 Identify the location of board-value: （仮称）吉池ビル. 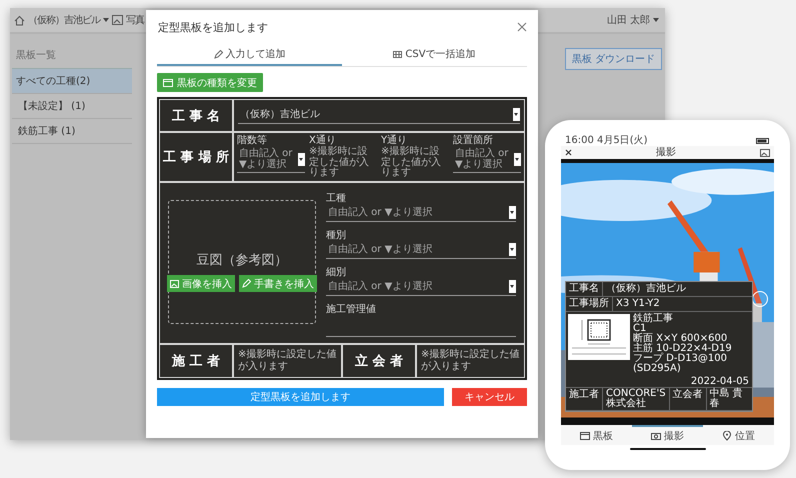
(646, 289).